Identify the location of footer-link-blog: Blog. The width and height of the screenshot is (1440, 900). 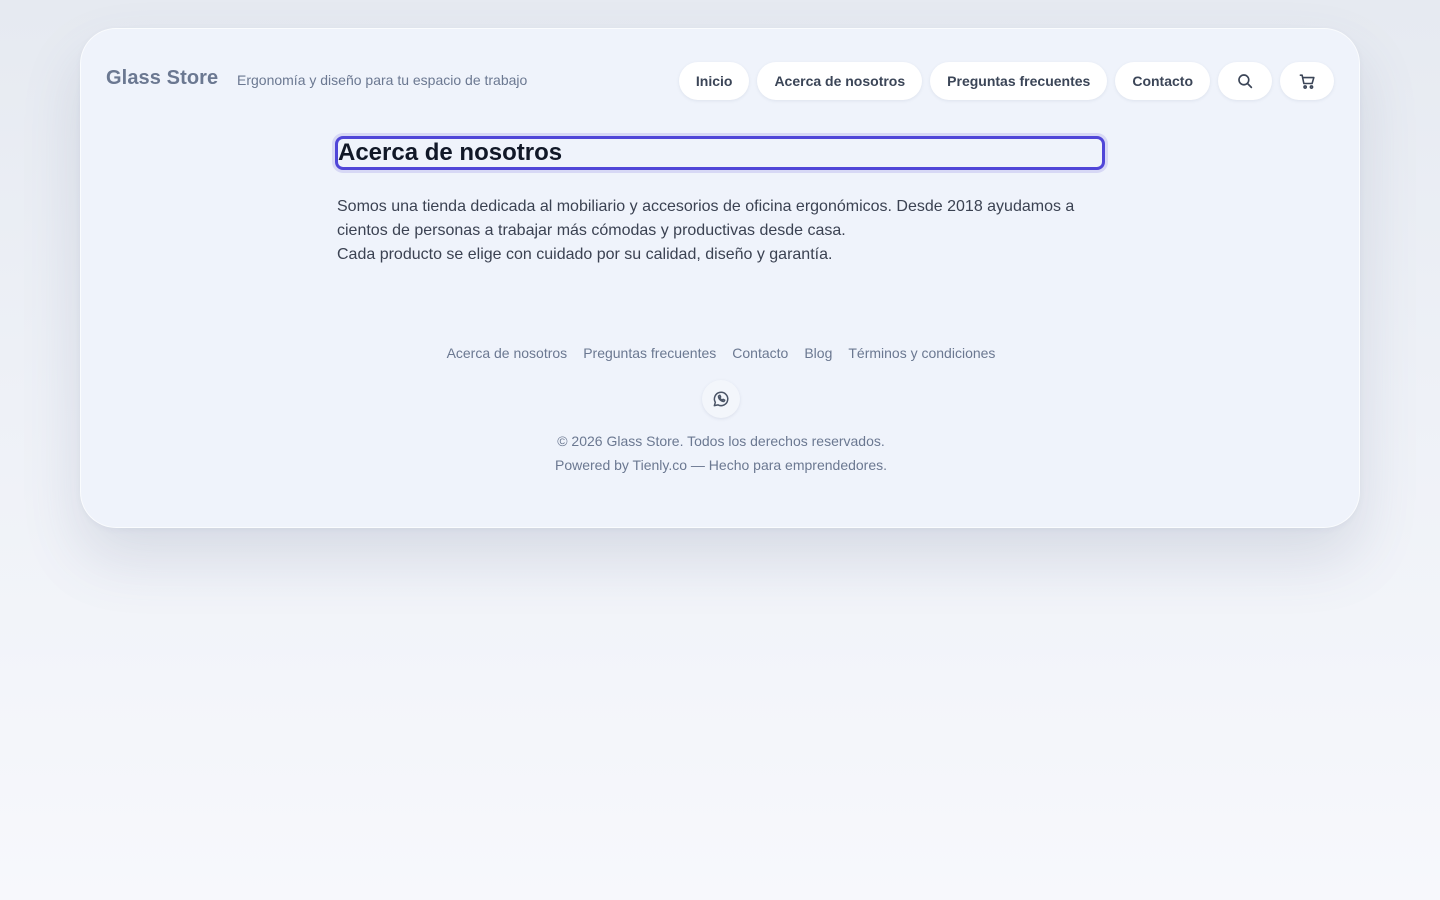
(818, 353).